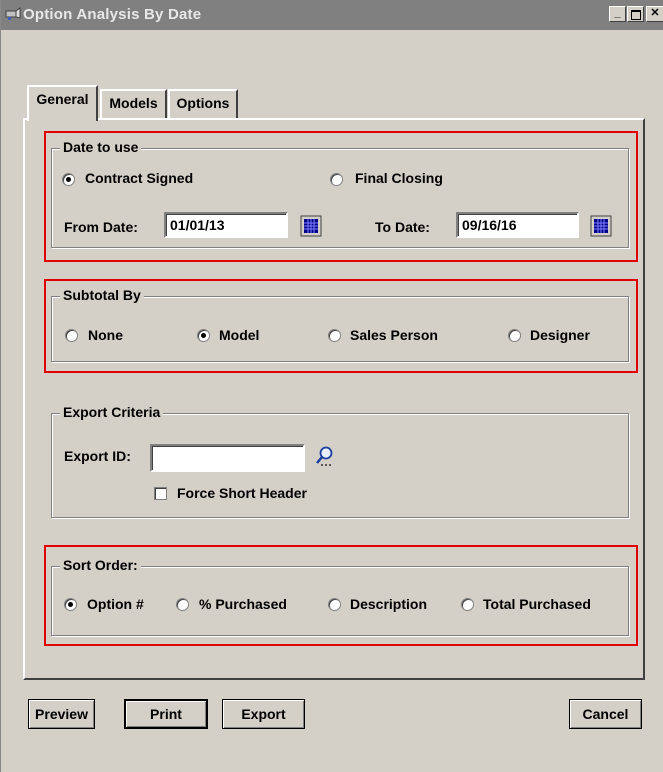 The height and width of the screenshot is (772, 663). Describe the element at coordinates (166, 714) in the screenshot. I see `print-button: Print` at that location.